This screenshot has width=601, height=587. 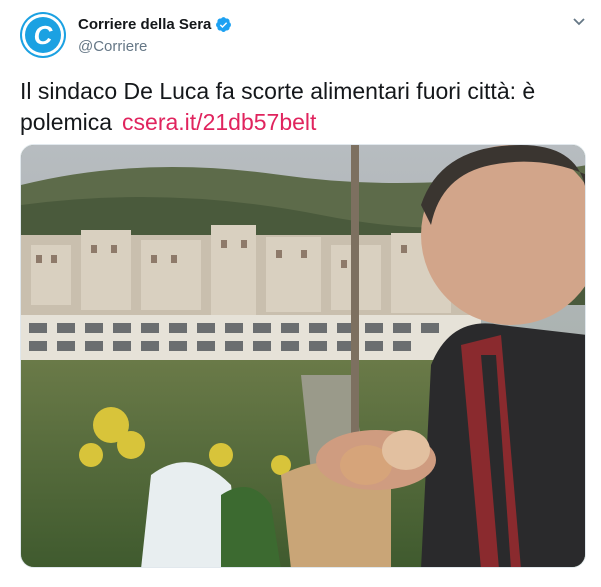 What do you see at coordinates (223, 24) in the screenshot?
I see `verified-badge-icon` at bounding box center [223, 24].